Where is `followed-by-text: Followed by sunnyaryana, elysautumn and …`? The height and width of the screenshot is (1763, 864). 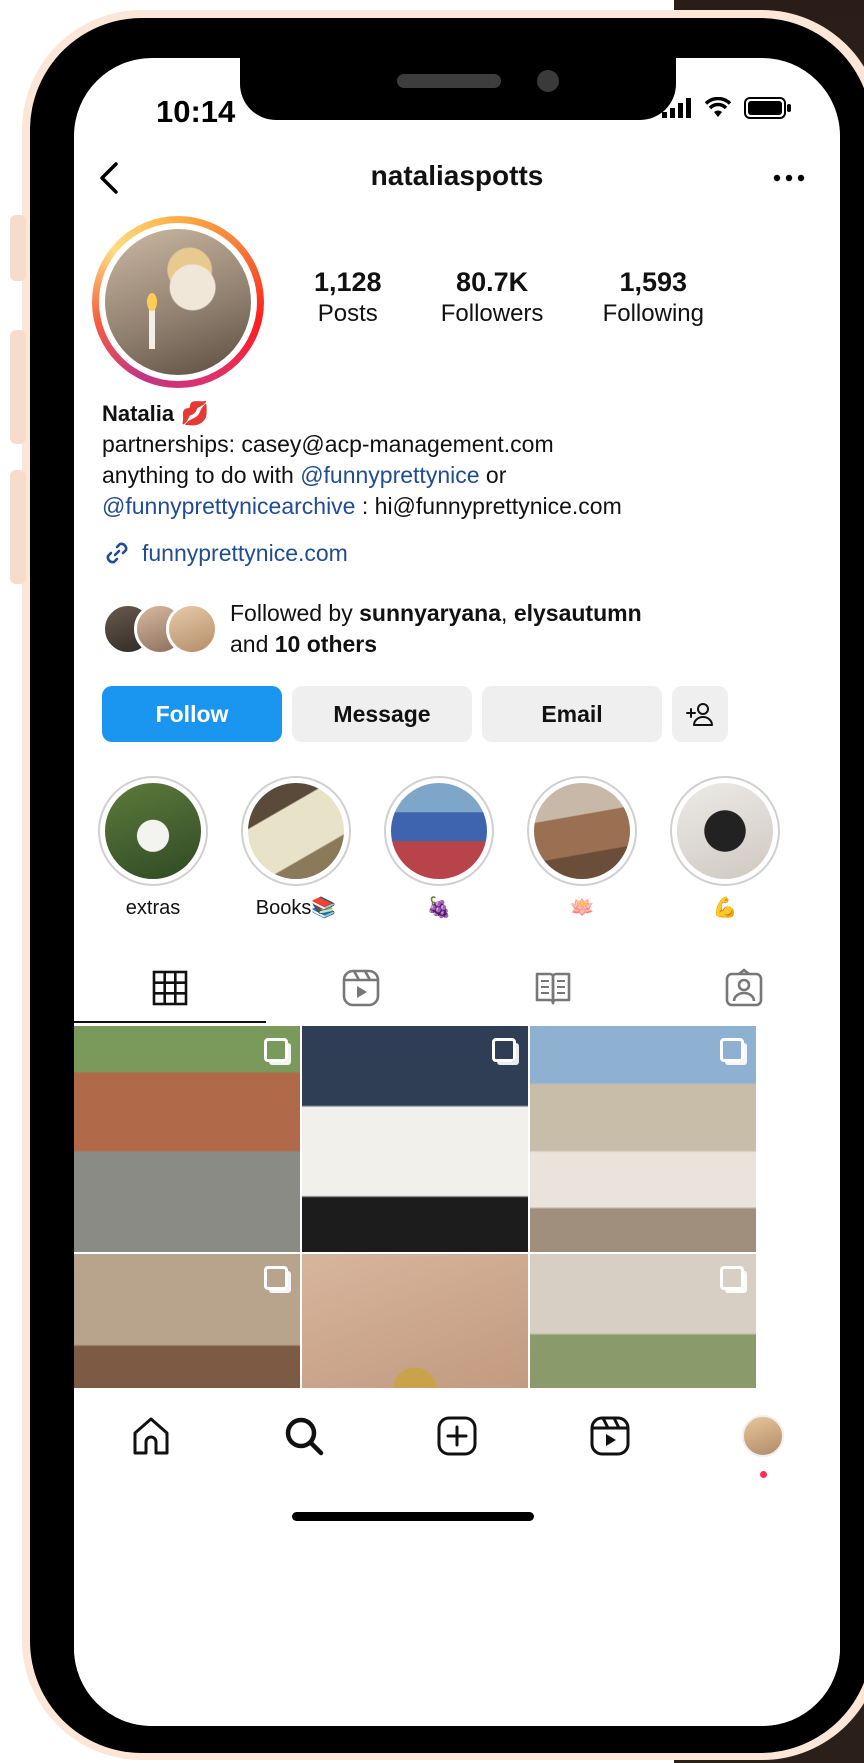
followed-by-text: Followed by sunnyaryana, elysautumn and … is located at coordinates (436, 628).